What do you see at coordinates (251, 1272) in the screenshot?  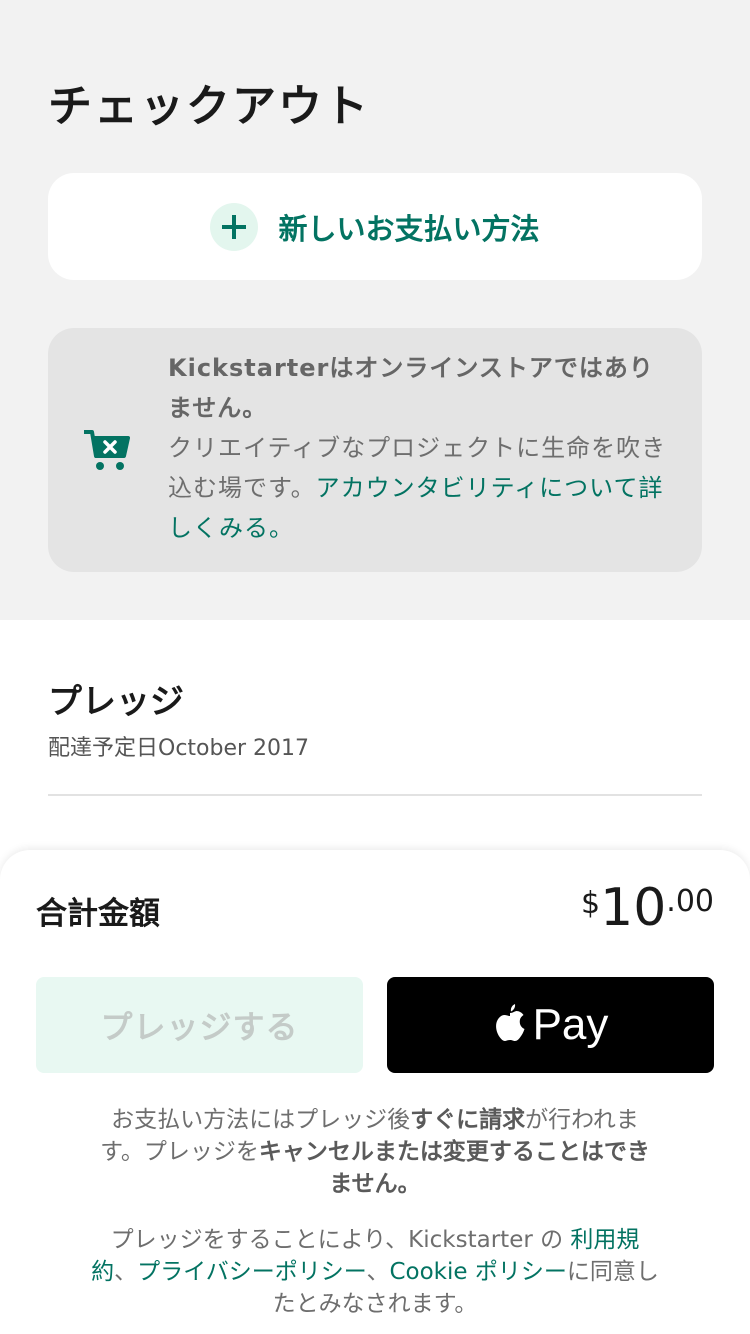 I see `privacy-policy-link: プライバシーポリシー` at bounding box center [251, 1272].